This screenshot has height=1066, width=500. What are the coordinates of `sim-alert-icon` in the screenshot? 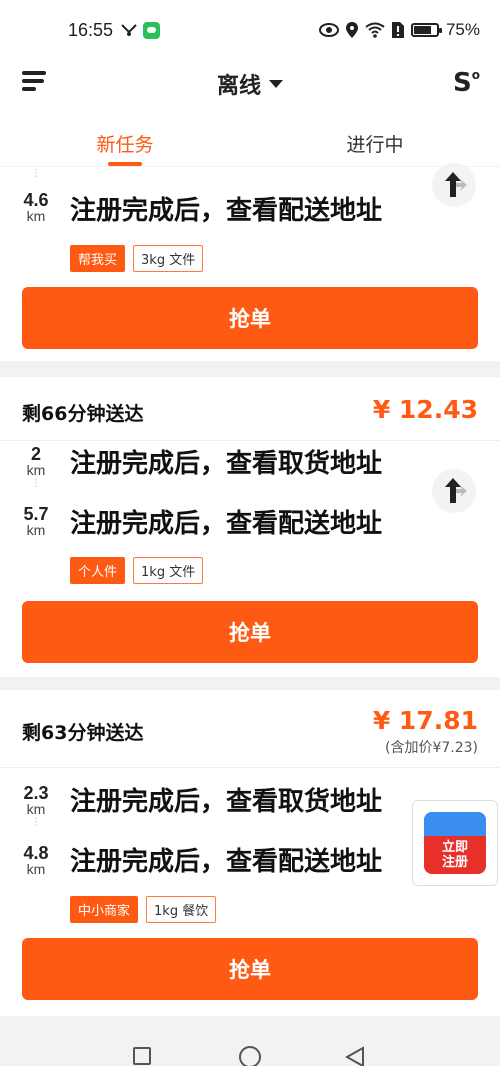 It's located at (397, 30).